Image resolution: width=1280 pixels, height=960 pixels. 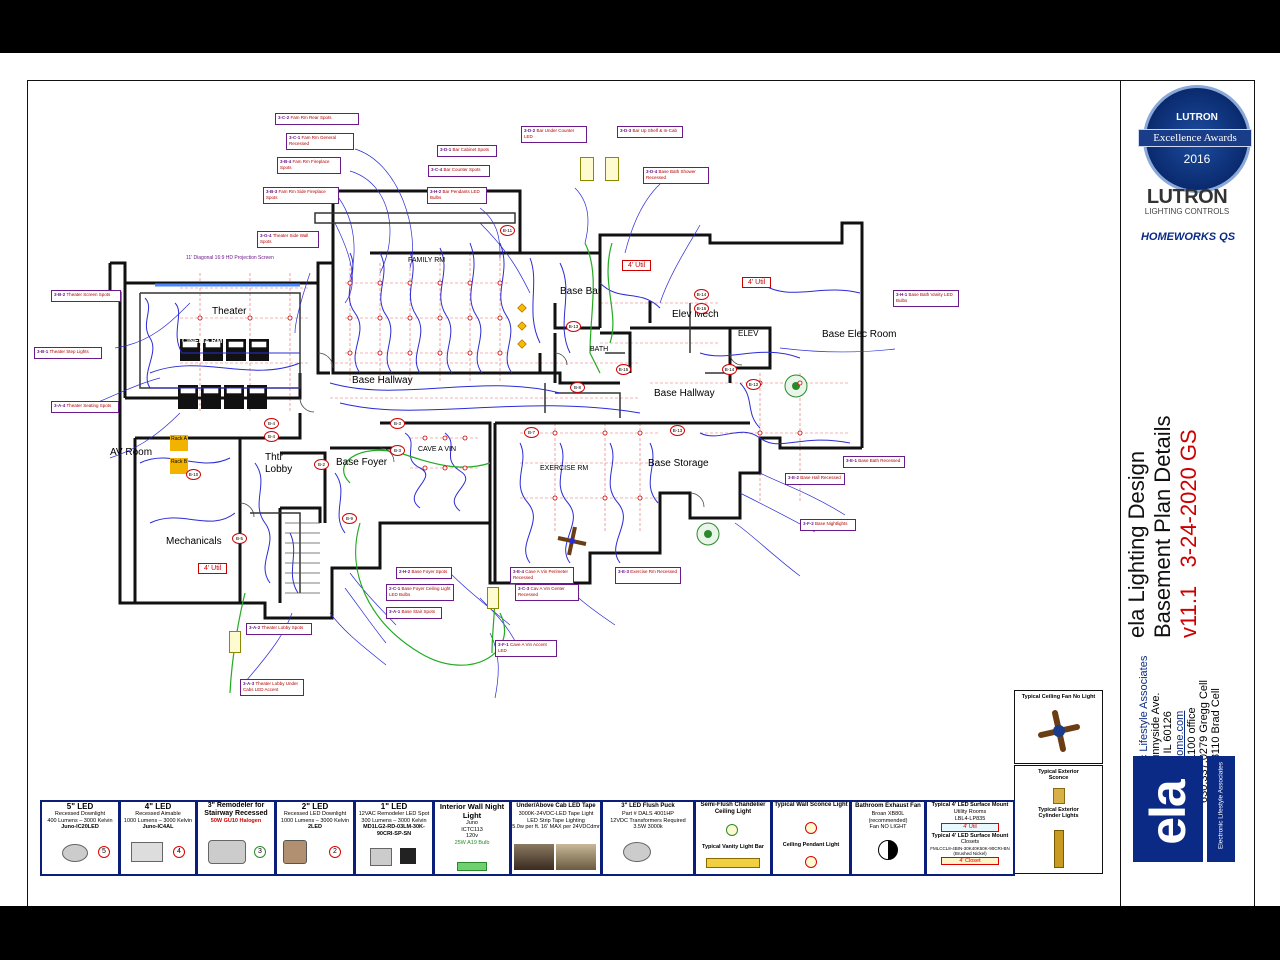 I want to click on legend-line: 50W GU10 Halogen, so click(x=236, y=821).